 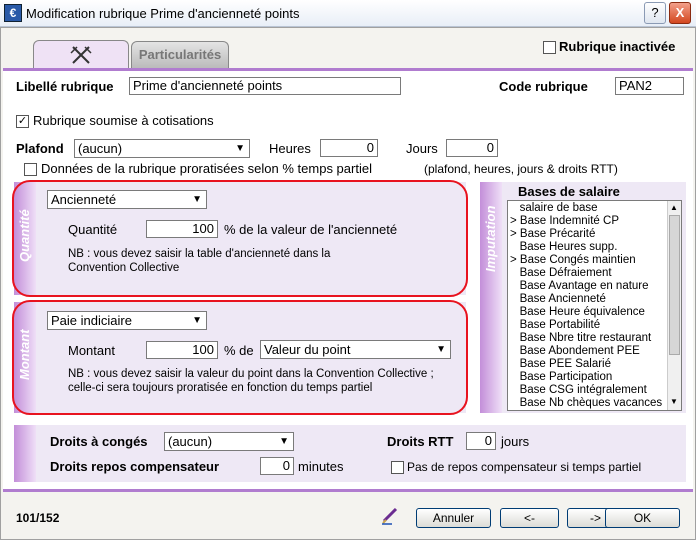 I want to click on help-button: ?, so click(x=655, y=13).